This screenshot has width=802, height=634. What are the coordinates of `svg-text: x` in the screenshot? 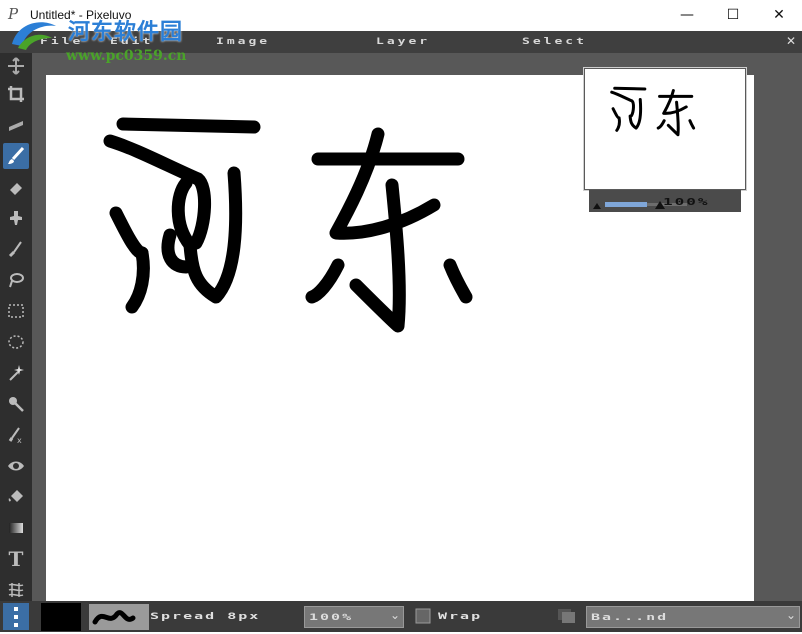 It's located at (19, 440).